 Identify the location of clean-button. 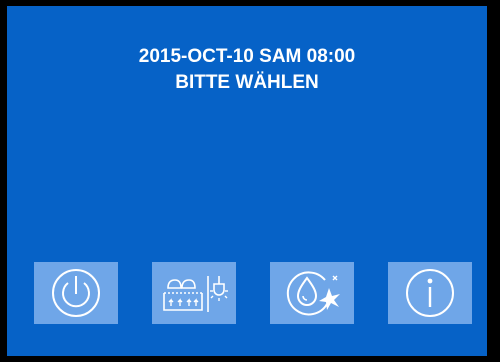
(312, 293).